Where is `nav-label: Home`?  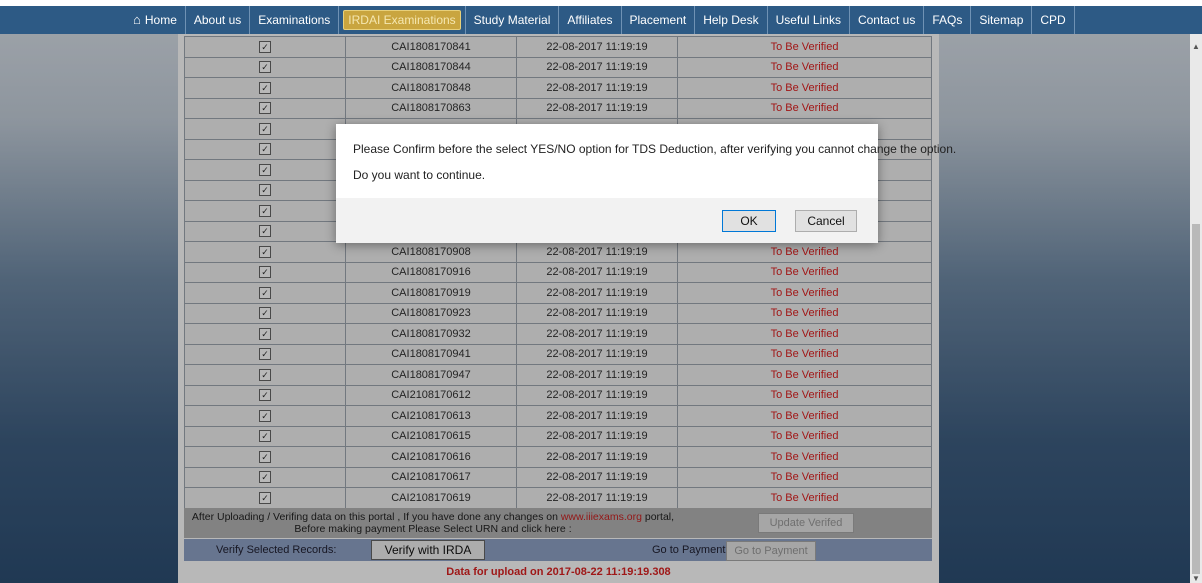 nav-label: Home is located at coordinates (160, 20).